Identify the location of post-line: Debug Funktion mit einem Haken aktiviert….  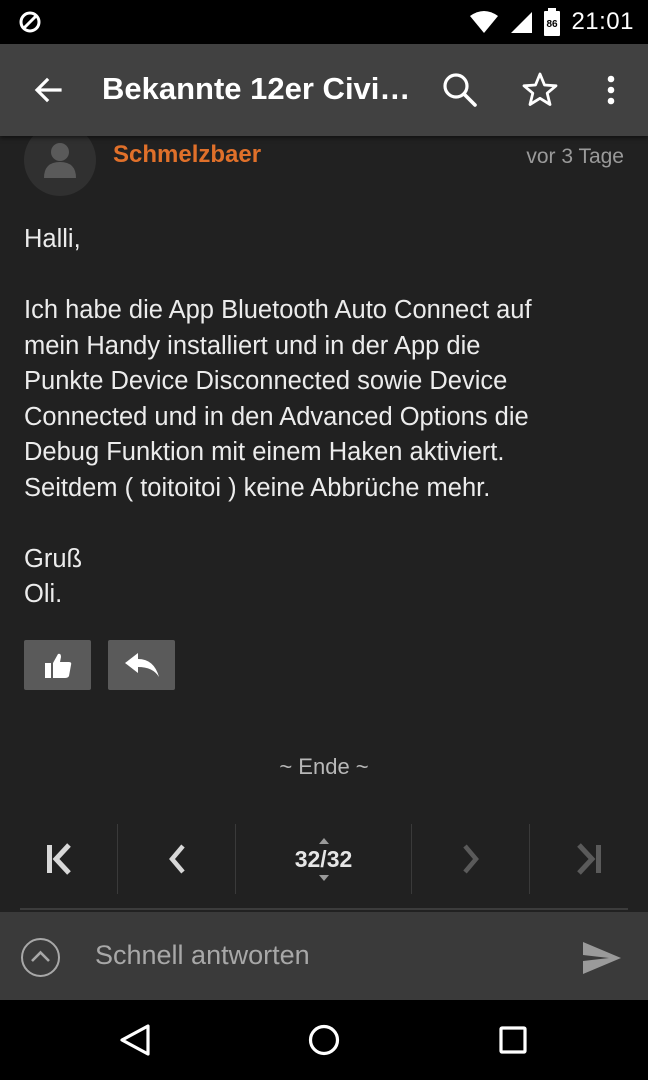
(264, 452).